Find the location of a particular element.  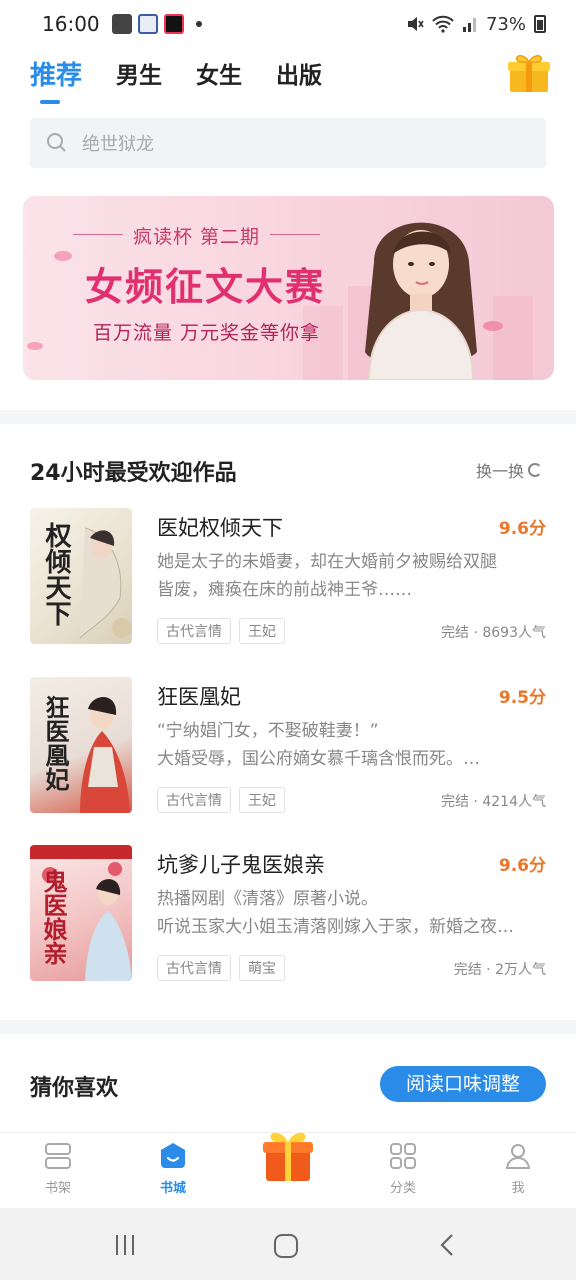

search-icon is located at coordinates (56, 142).